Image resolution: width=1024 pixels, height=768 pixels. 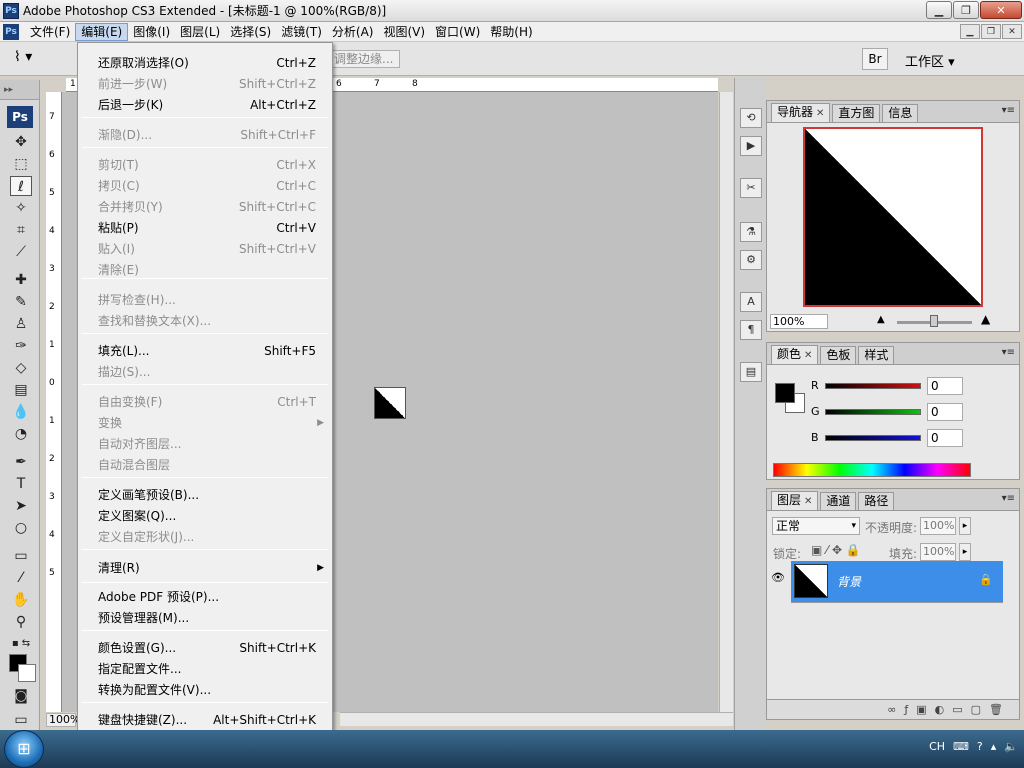 What do you see at coordinates (21, 622) in the screenshot?
I see `zoom-tool-icon: ⚲` at bounding box center [21, 622].